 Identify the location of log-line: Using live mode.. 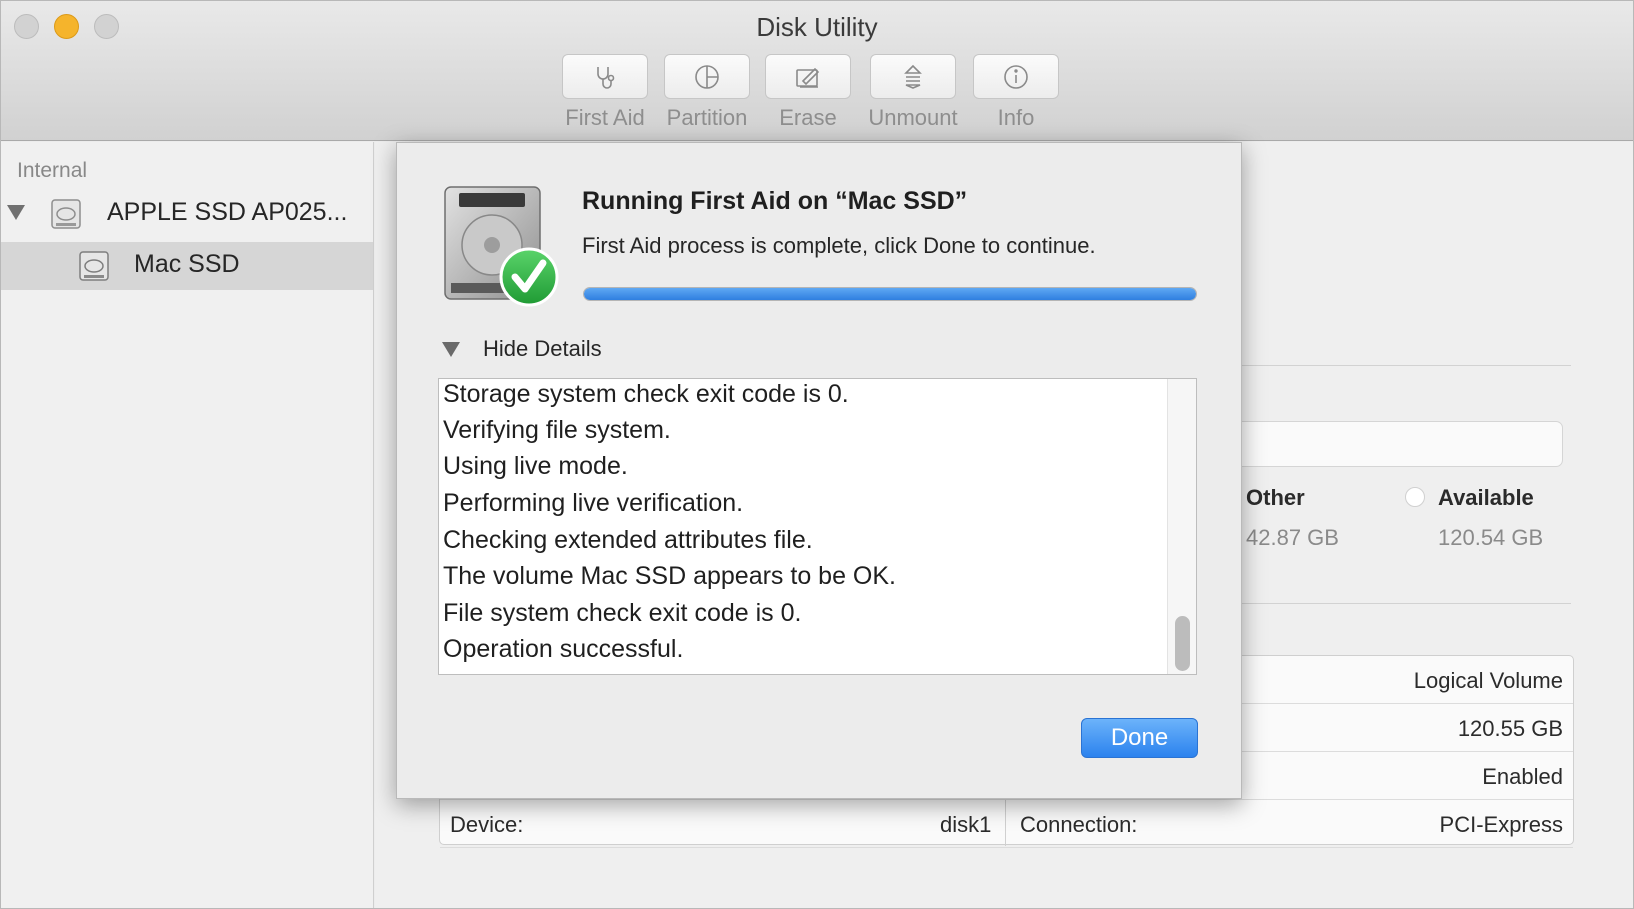
(535, 466).